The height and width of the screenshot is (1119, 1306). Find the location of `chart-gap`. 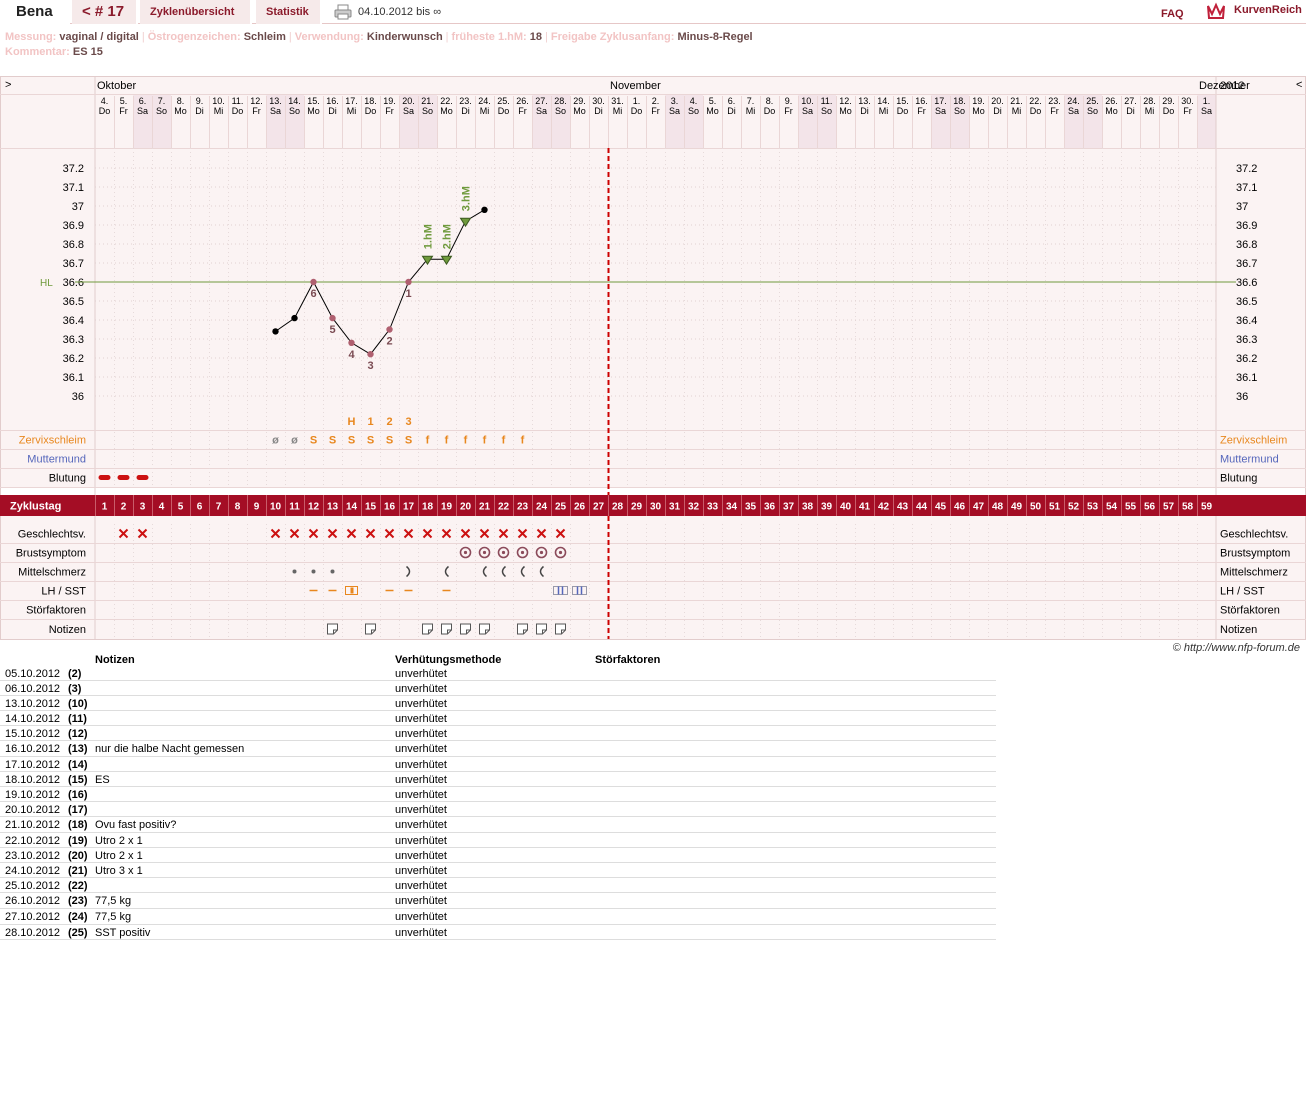

chart-gap is located at coordinates (653, 491).